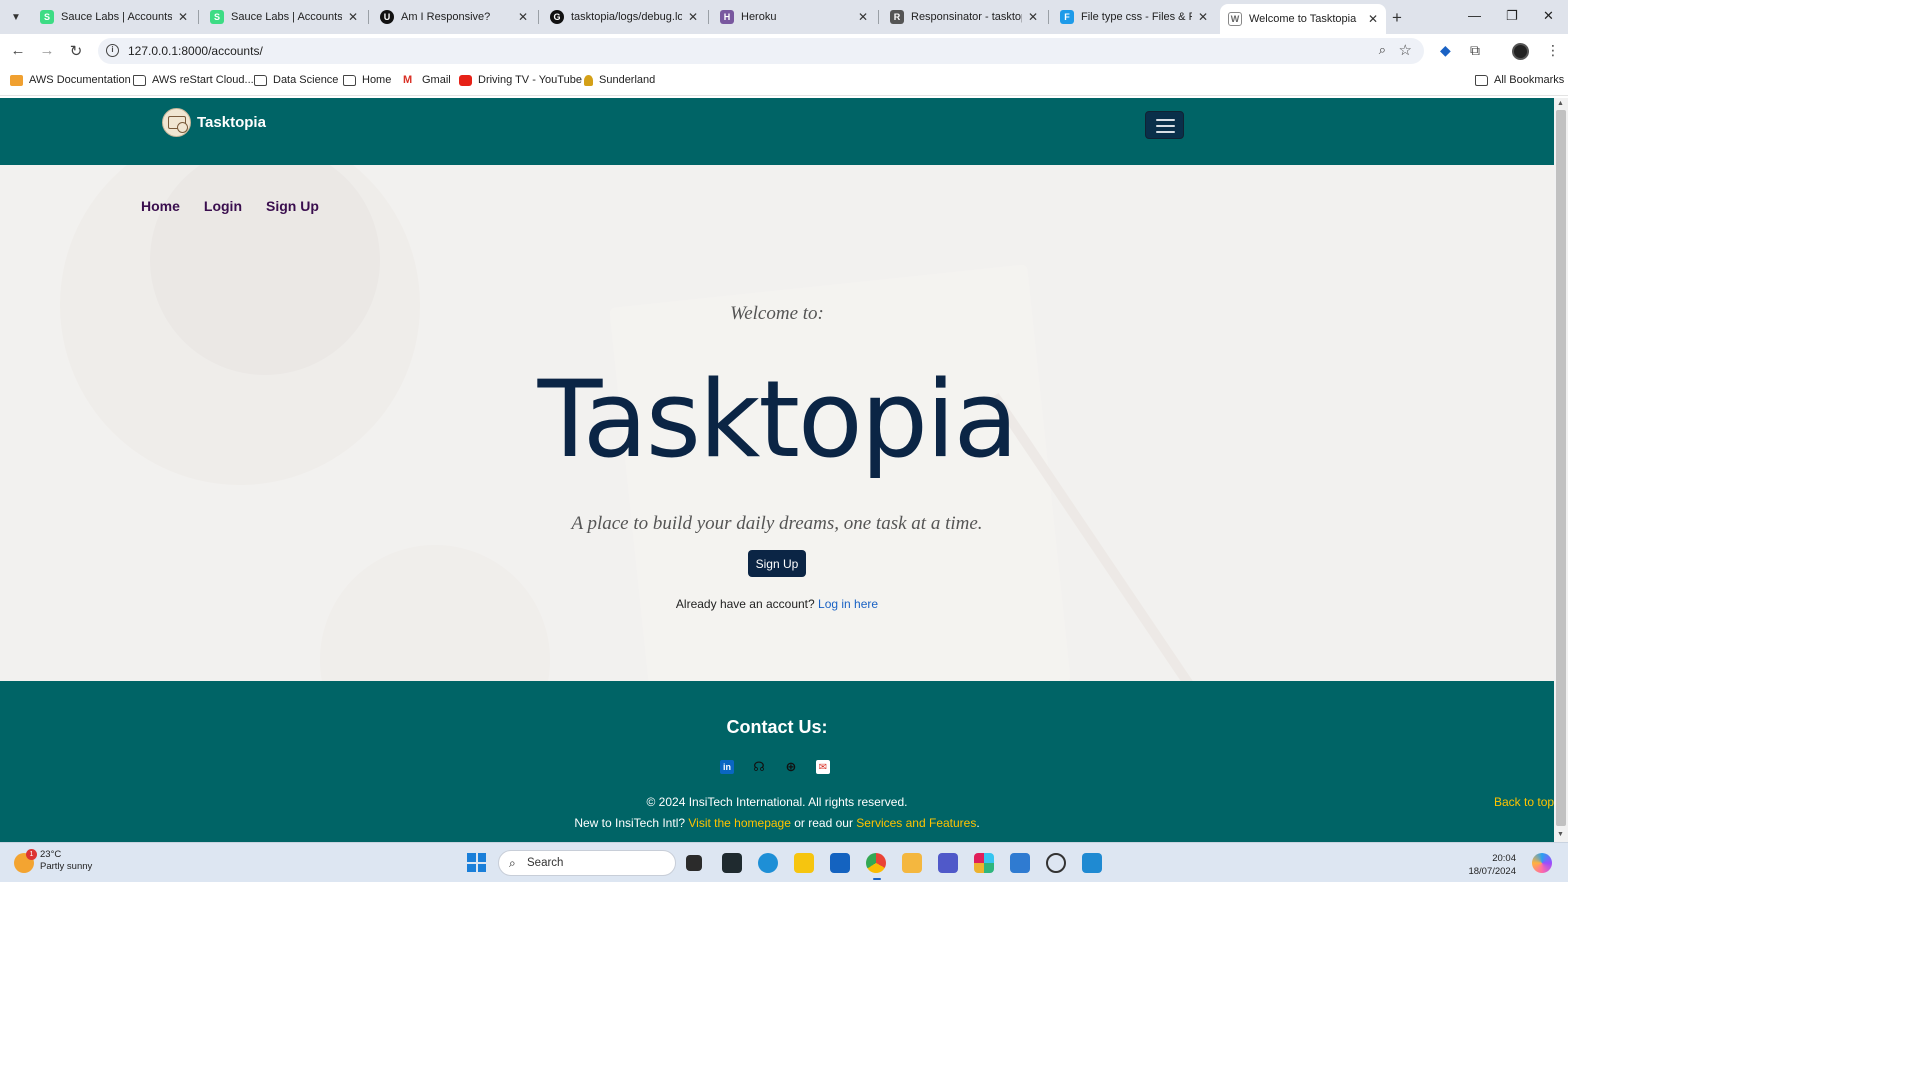  Describe the element at coordinates (292, 206) in the screenshot. I see `nav-signup-link: Sign Up` at that location.